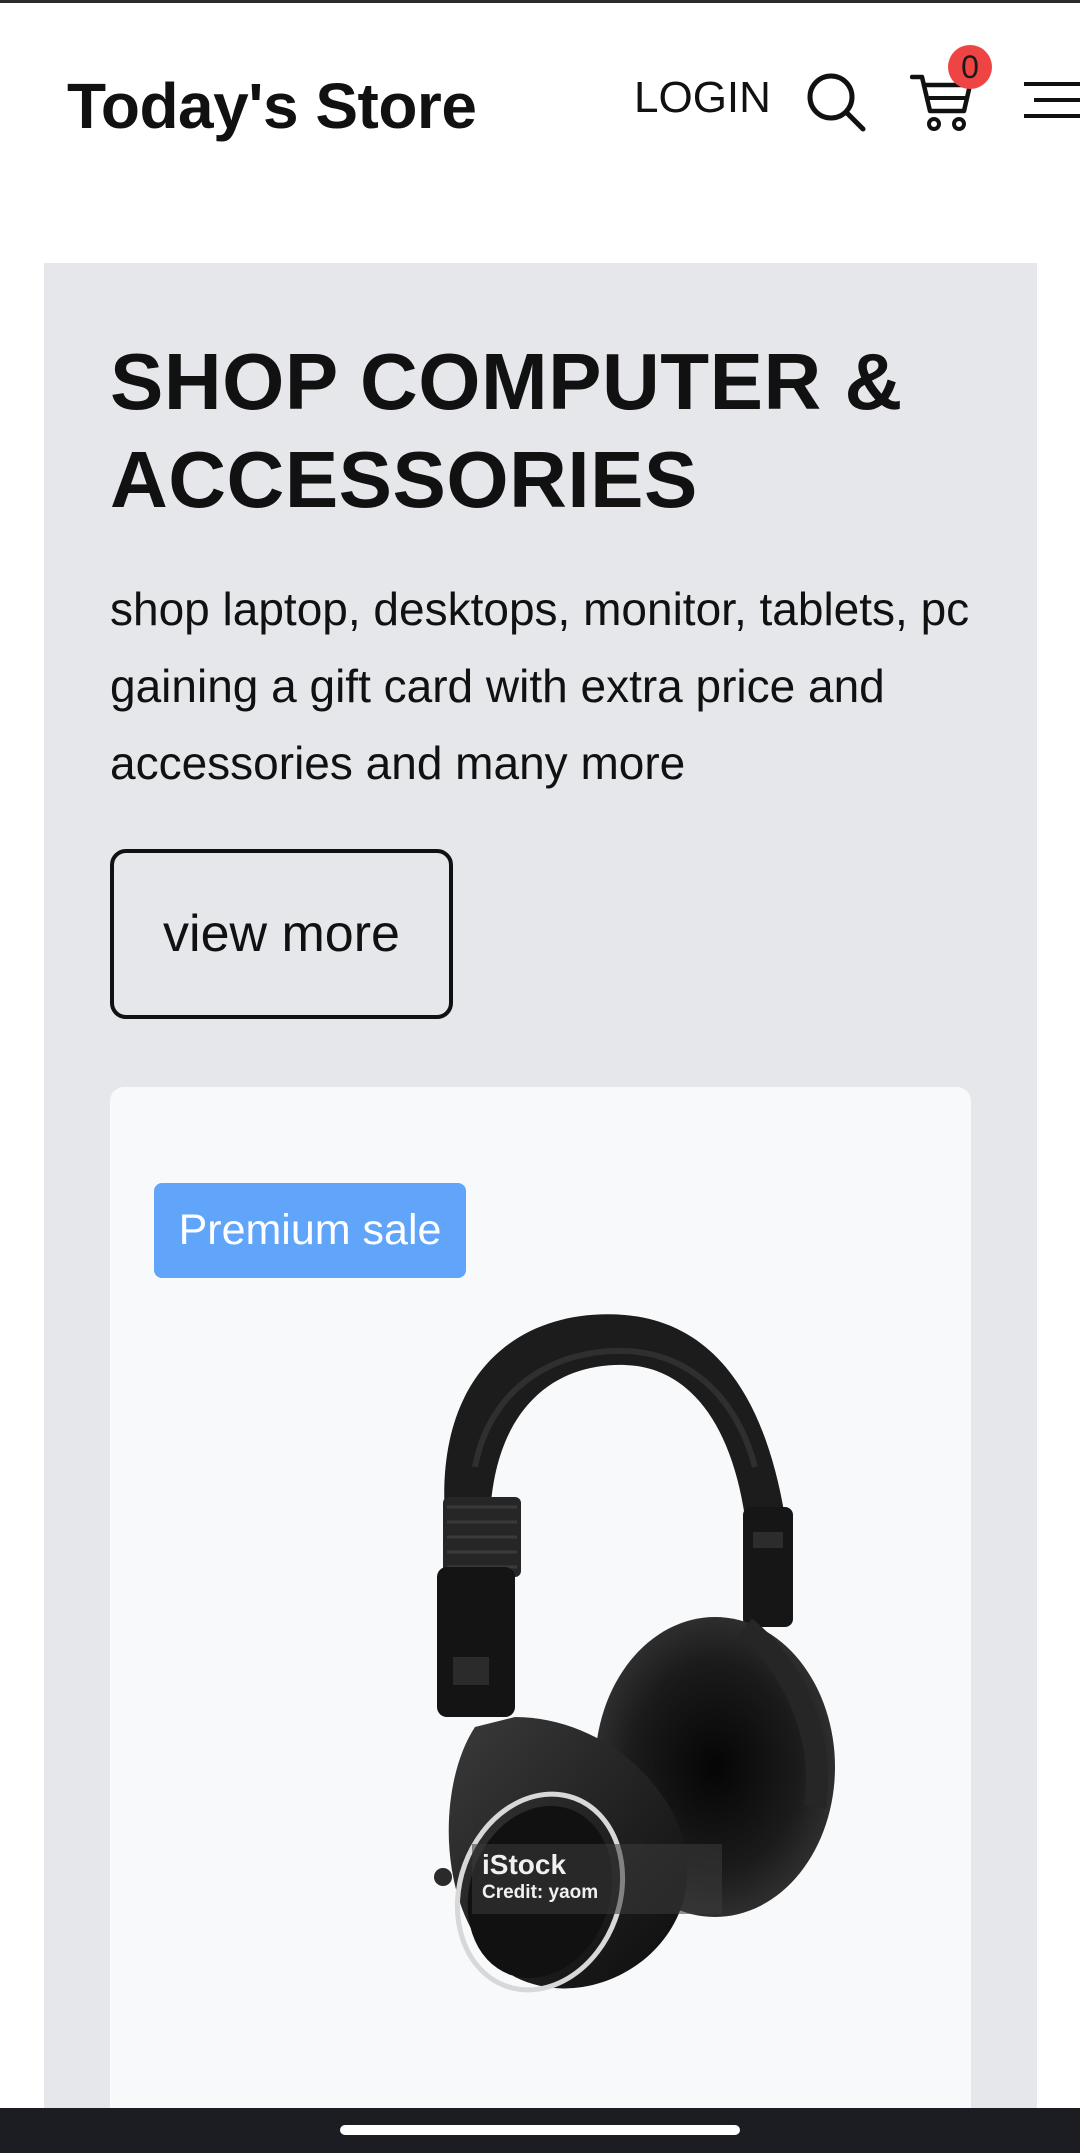 Image resolution: width=1080 pixels, height=2153 pixels. What do you see at coordinates (702, 98) in the screenshot?
I see `login-link: LOGIN` at bounding box center [702, 98].